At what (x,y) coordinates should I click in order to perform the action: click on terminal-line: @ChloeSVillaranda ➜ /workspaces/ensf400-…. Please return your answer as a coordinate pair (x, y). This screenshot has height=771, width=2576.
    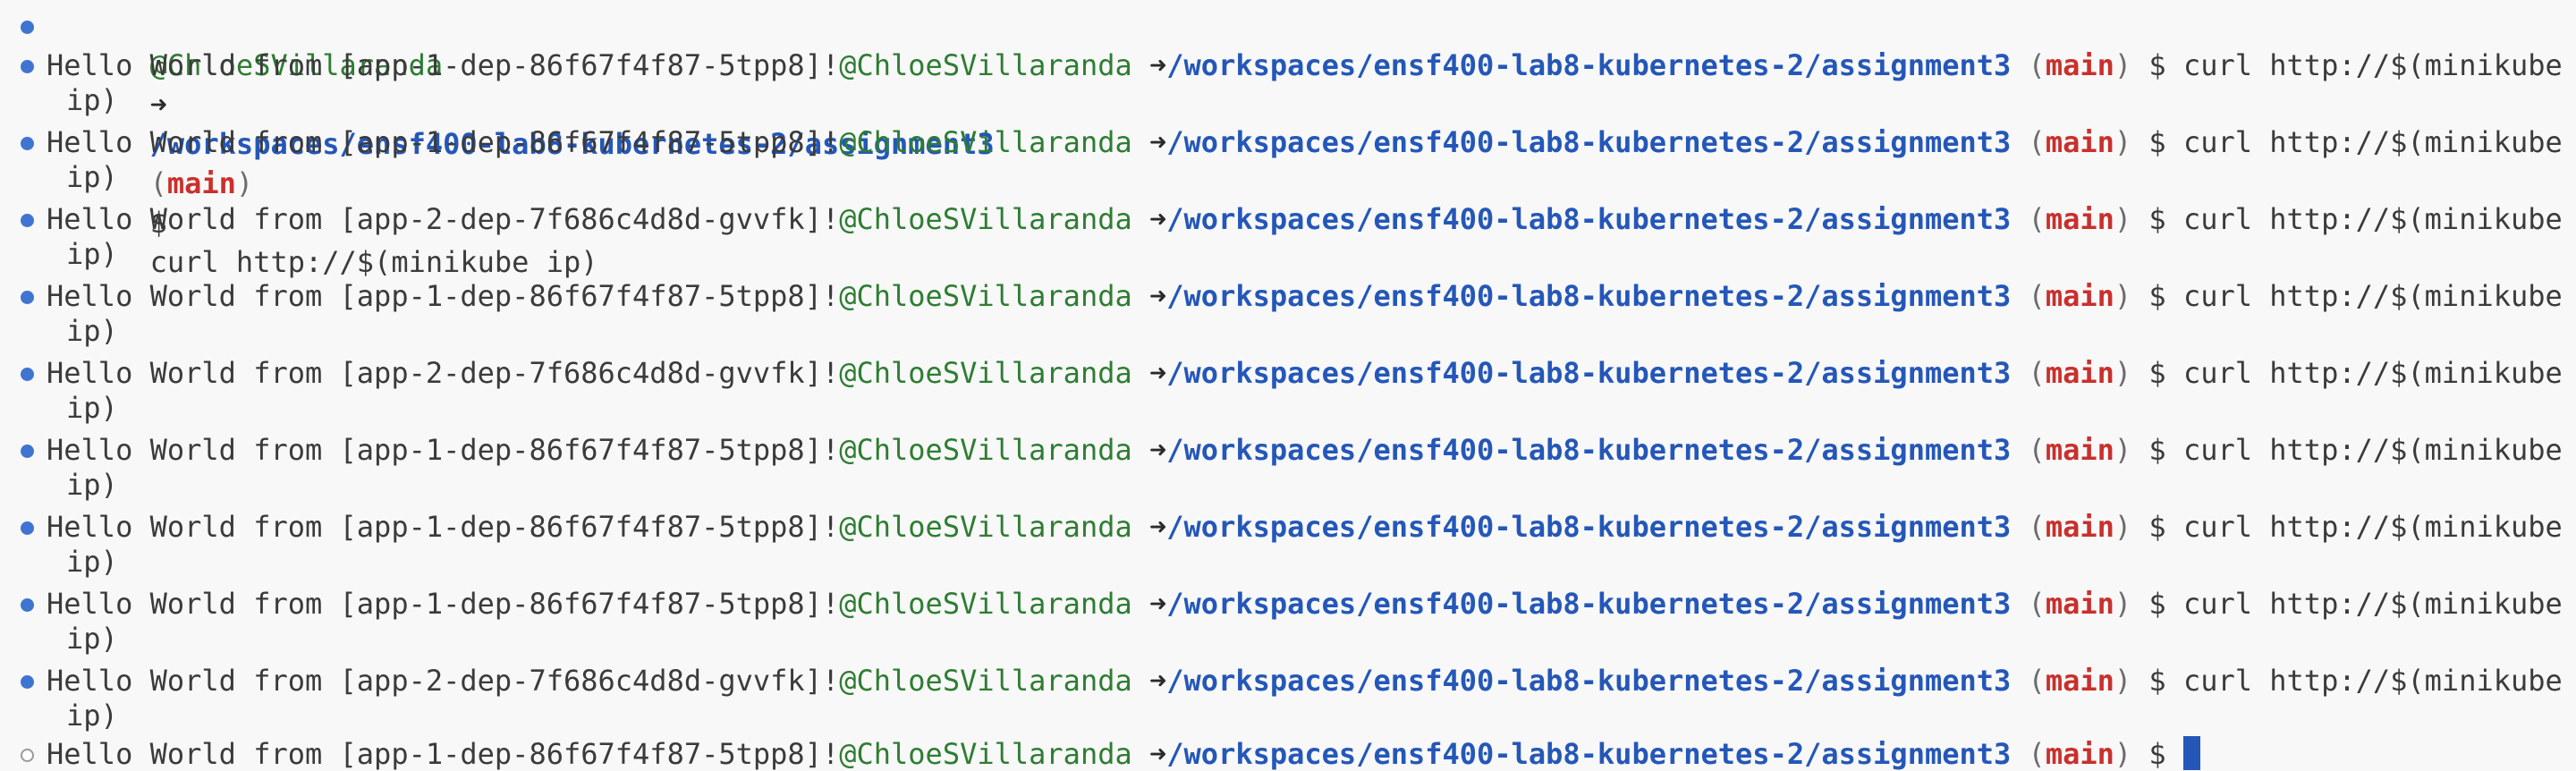
    Looking at the image, I should click on (497, 142).